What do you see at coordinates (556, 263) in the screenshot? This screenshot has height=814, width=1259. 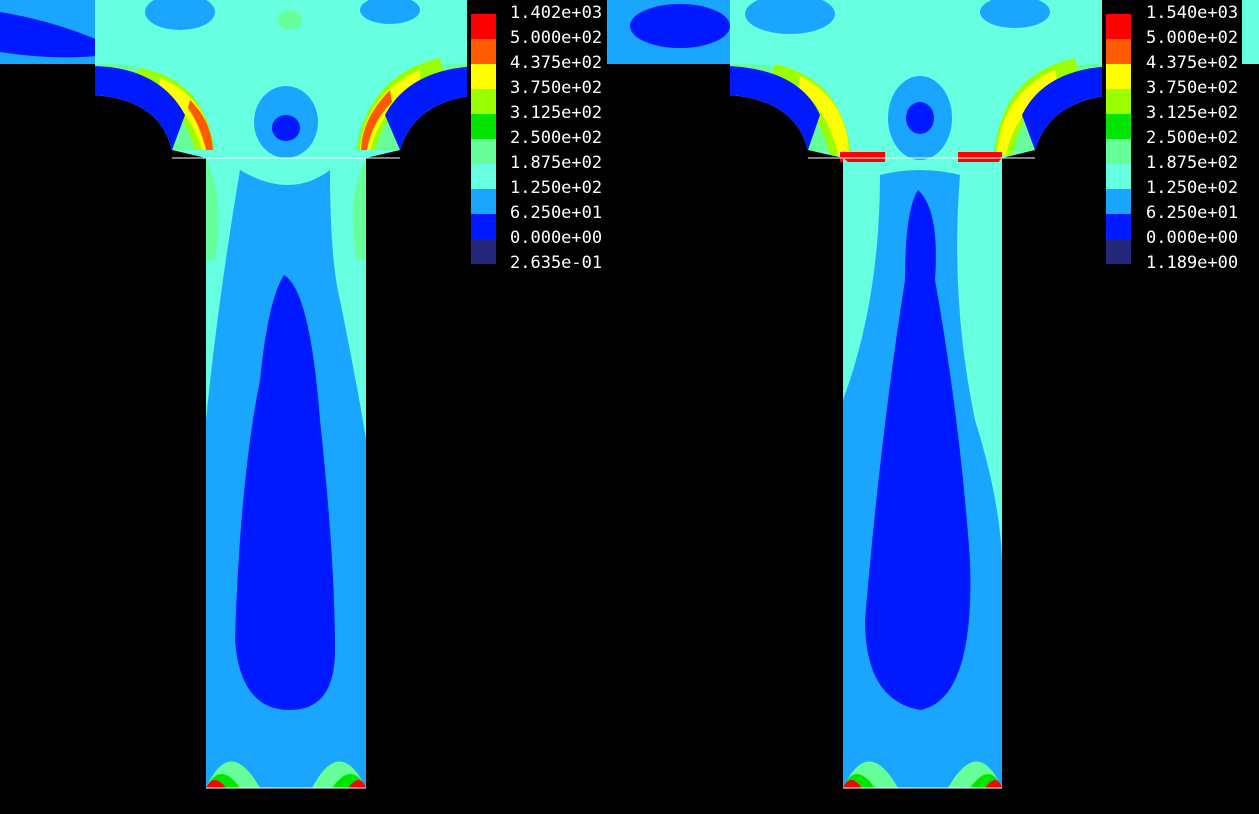 I see `legend-label: 2.635e-01` at bounding box center [556, 263].